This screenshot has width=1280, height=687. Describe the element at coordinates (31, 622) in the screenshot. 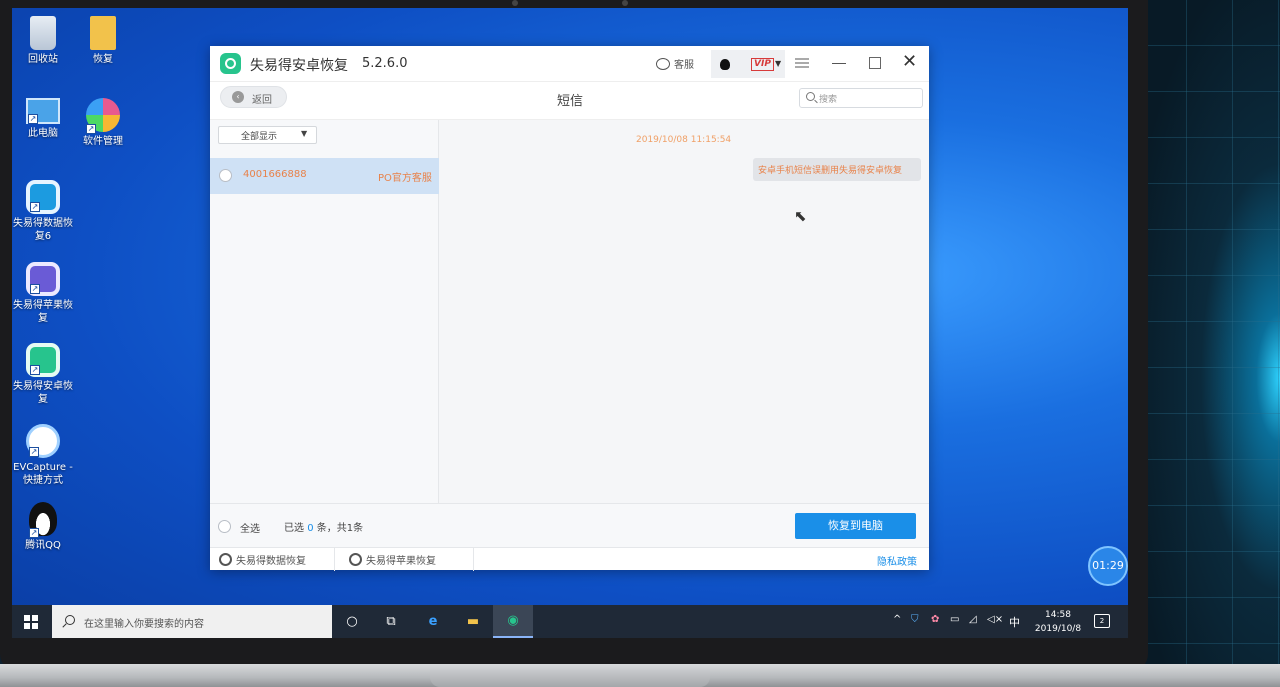

I see `windows-start-icon` at that location.